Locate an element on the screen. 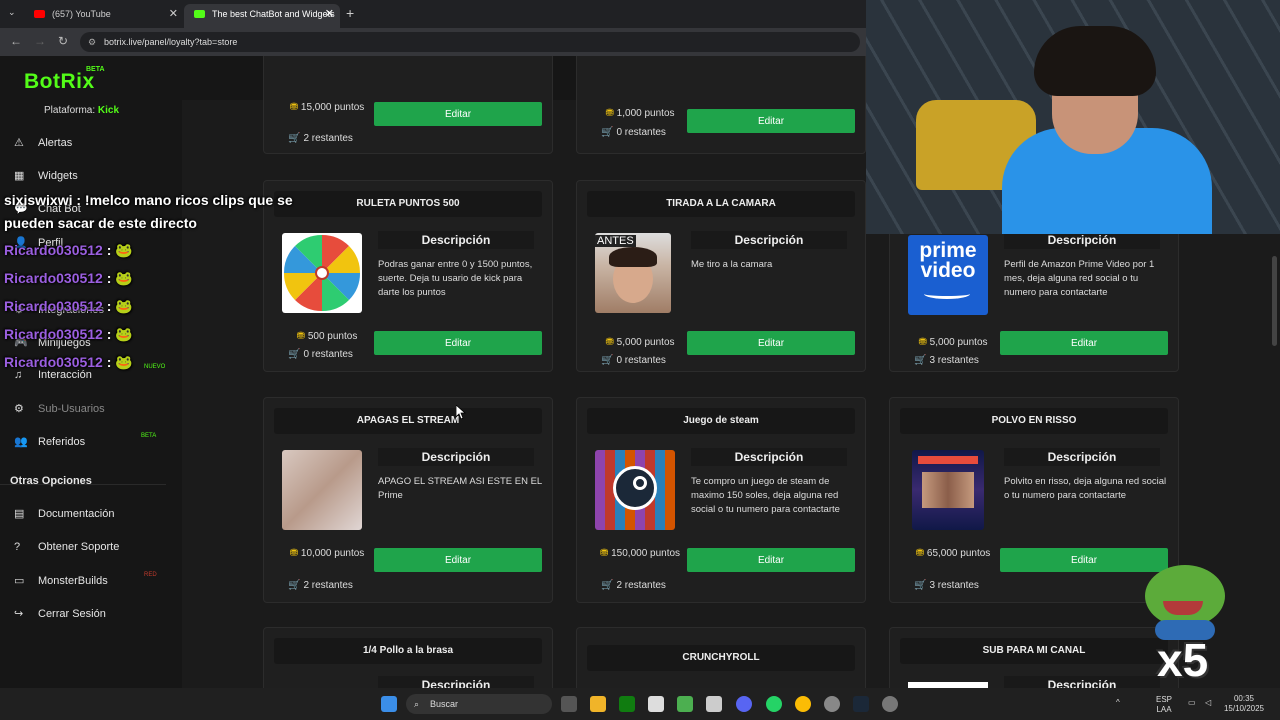  sidebar-item-referidos: 👥 Referidos is located at coordinates (49, 441).